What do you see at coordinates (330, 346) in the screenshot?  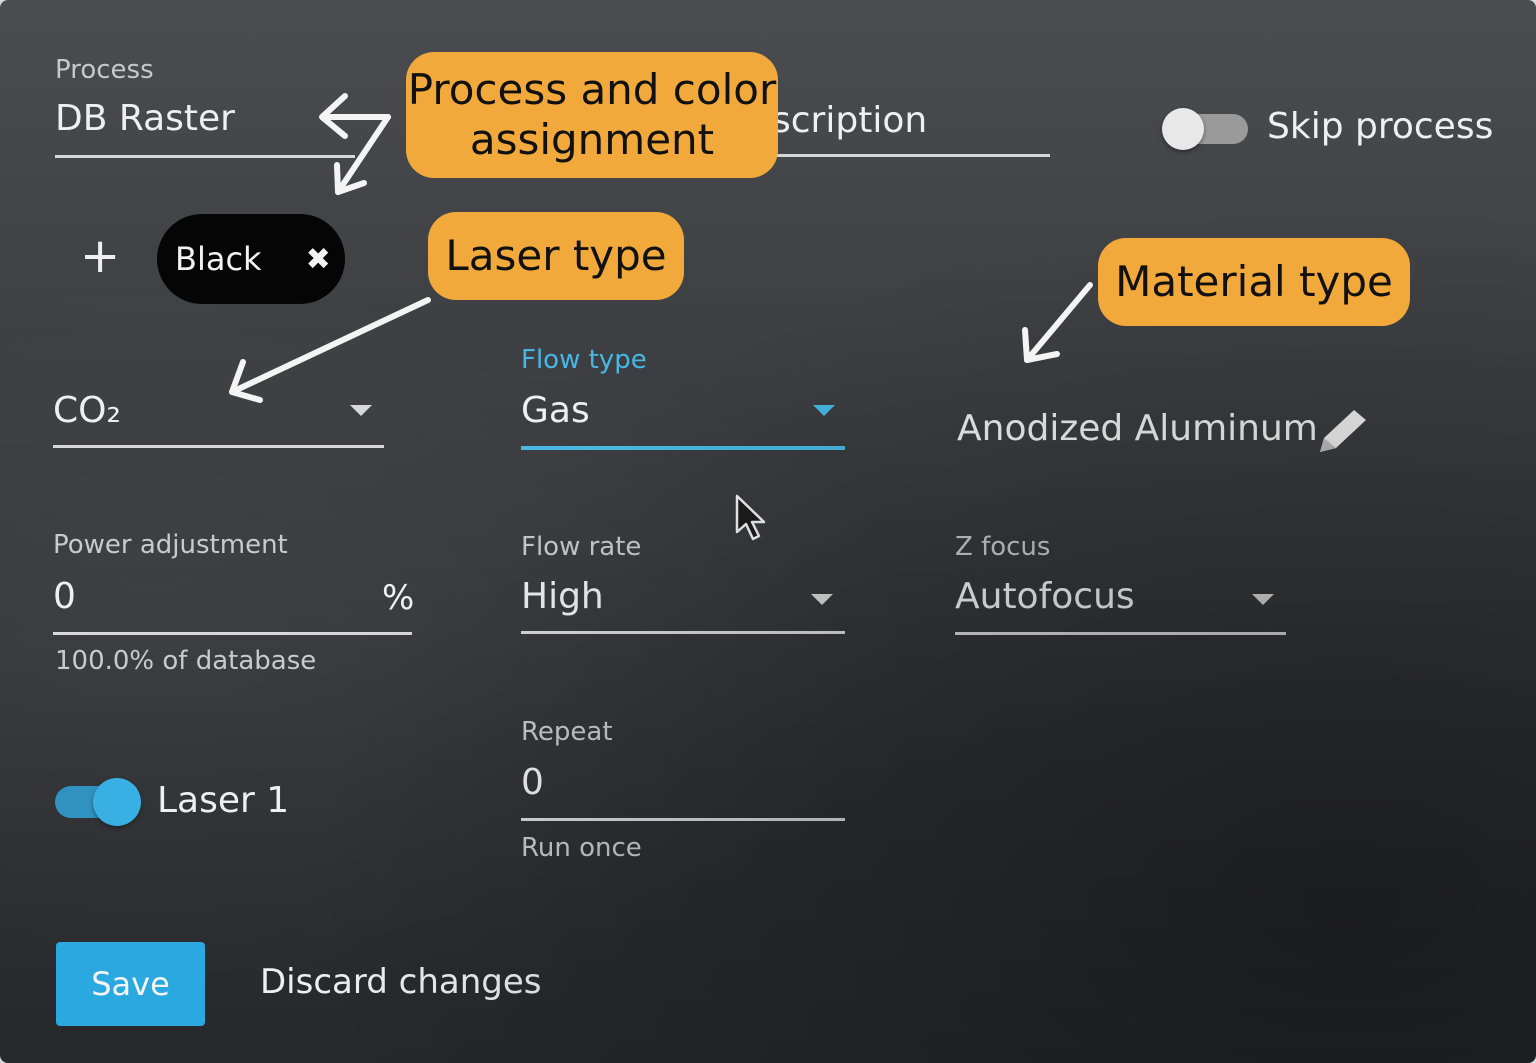 I see `arrow-to-laser-type` at bounding box center [330, 346].